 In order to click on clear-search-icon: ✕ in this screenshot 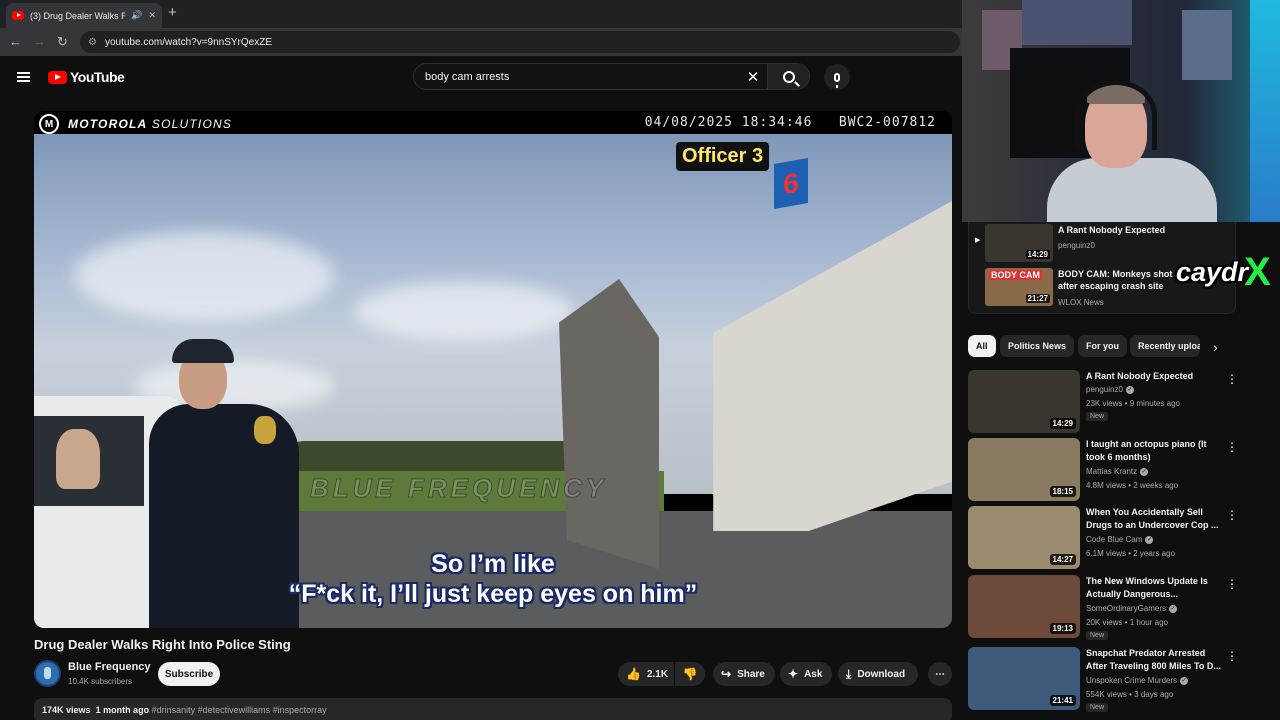, I will do `click(753, 77)`.